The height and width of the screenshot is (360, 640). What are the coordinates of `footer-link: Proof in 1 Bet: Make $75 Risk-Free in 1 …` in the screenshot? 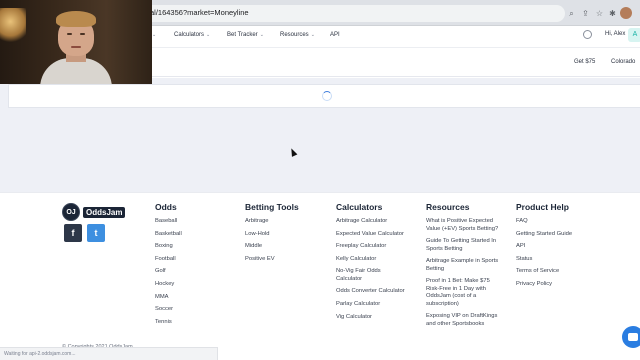 It's located at (465, 293).